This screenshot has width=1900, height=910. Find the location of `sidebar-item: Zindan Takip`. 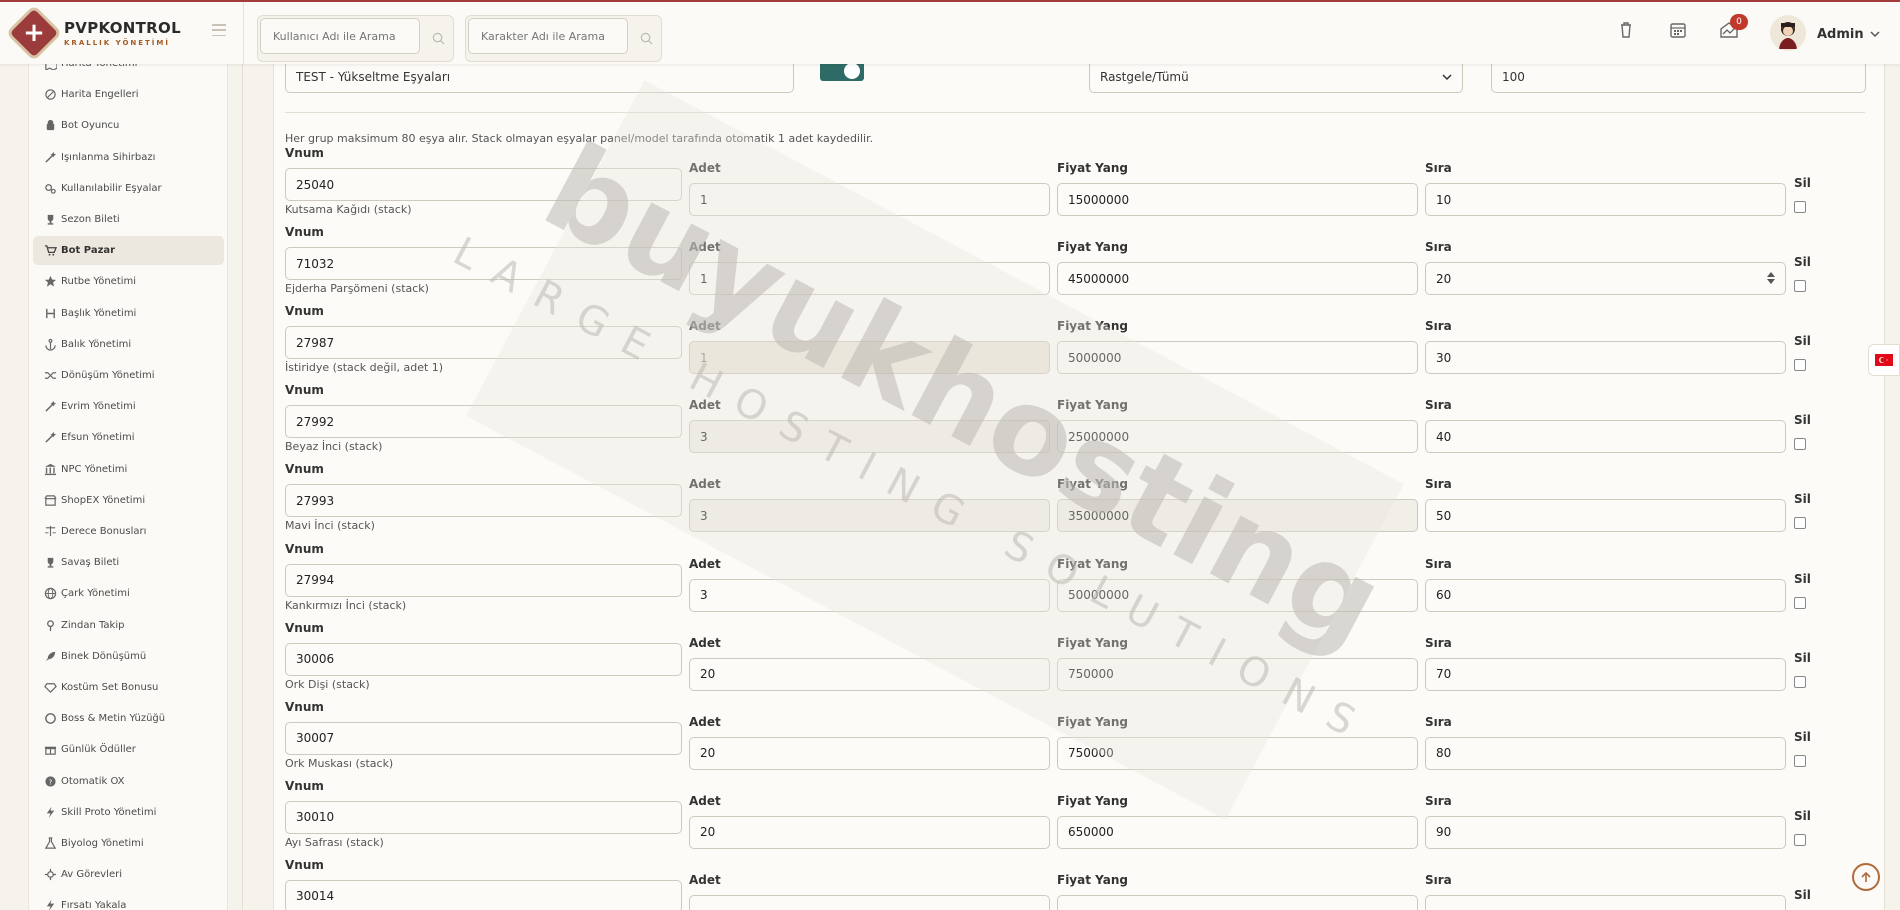

sidebar-item: Zindan Takip is located at coordinates (128, 625).